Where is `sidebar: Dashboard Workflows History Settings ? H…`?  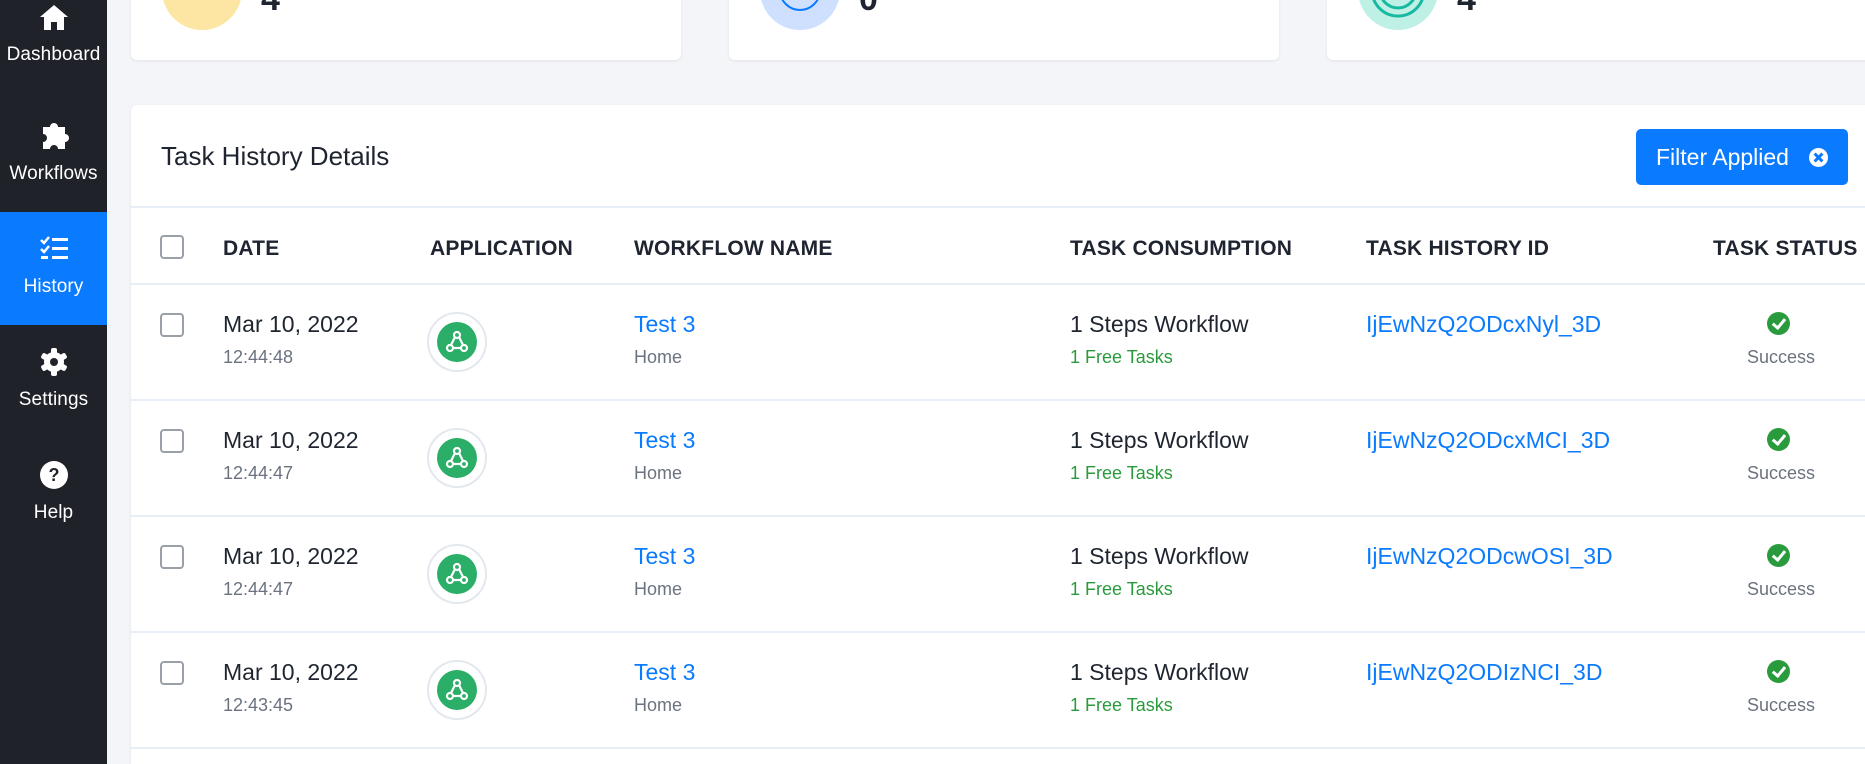
sidebar: Dashboard Workflows History Settings ? H… is located at coordinates (53, 382).